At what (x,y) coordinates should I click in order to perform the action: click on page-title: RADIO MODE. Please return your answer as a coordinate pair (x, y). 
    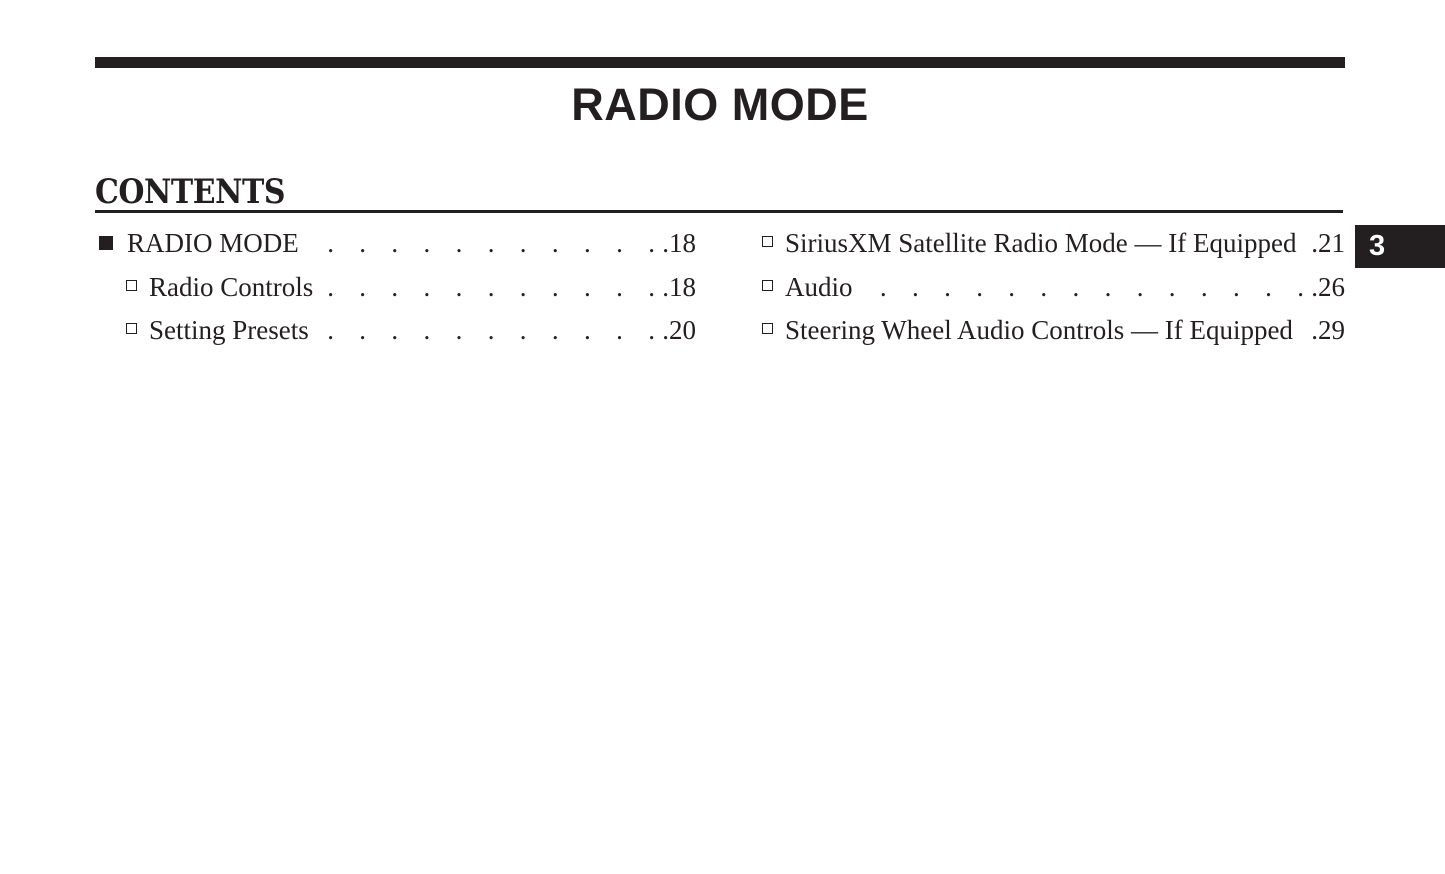
    Looking at the image, I should click on (720, 104).